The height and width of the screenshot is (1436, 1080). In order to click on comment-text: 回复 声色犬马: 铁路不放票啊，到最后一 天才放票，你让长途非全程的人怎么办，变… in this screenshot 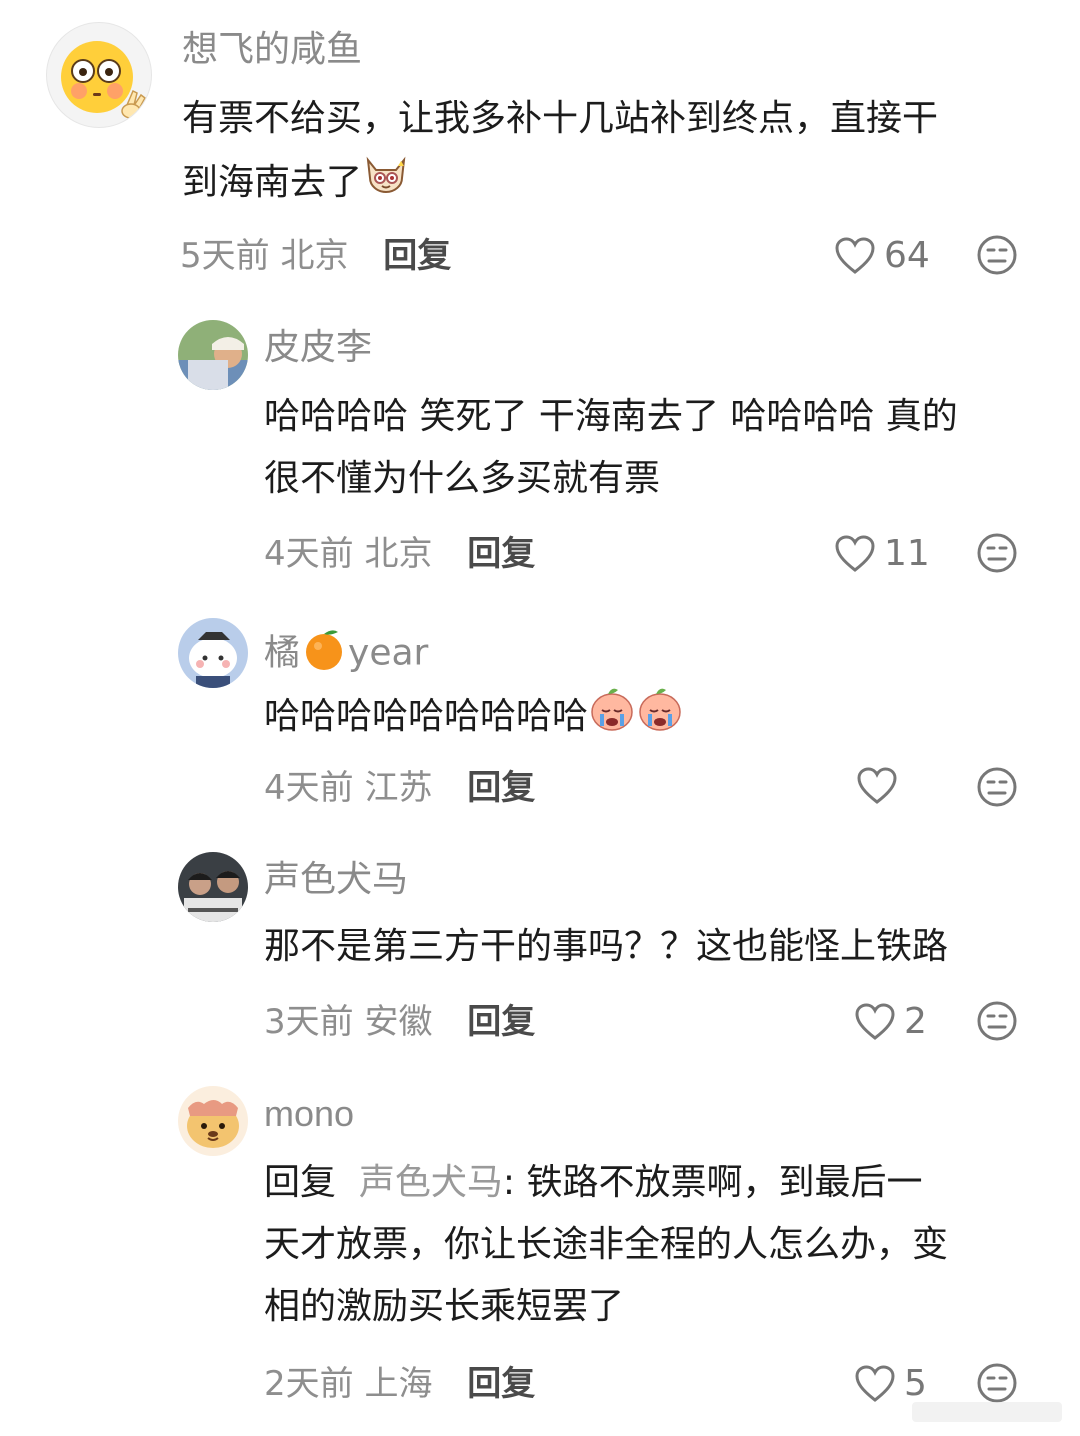, I will do `click(606, 1245)`.